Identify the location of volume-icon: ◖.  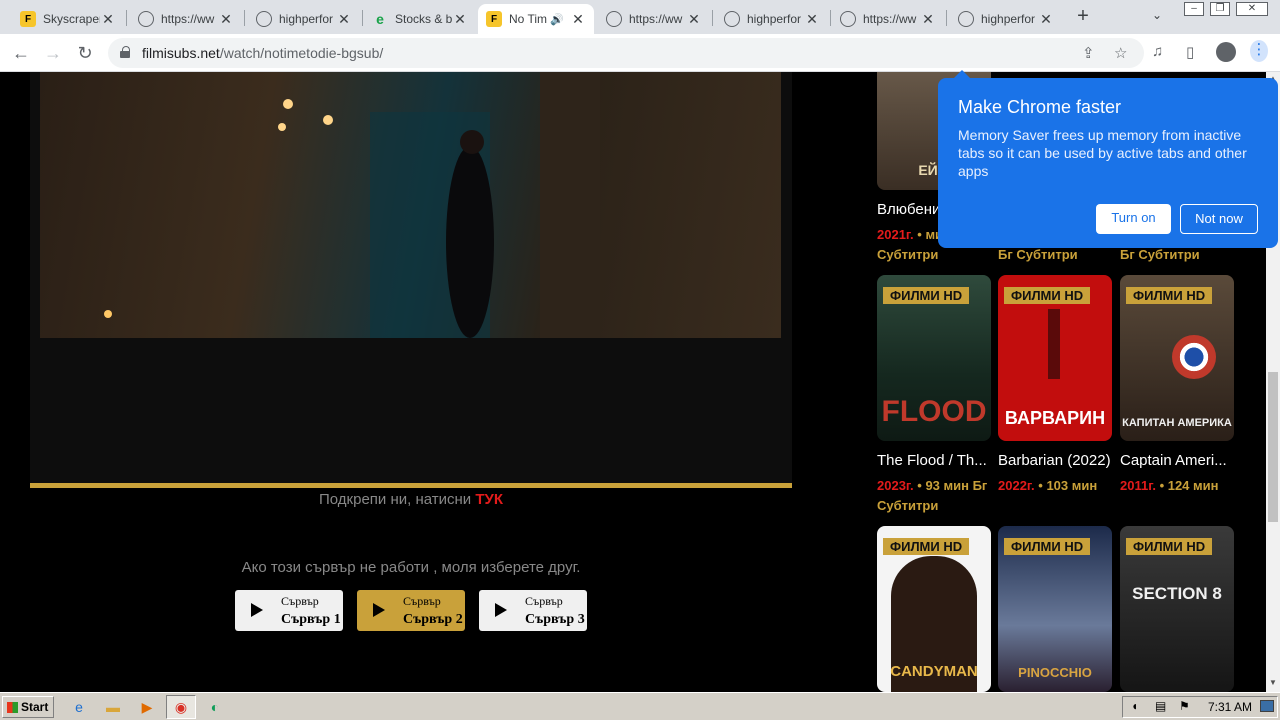
(1134, 706).